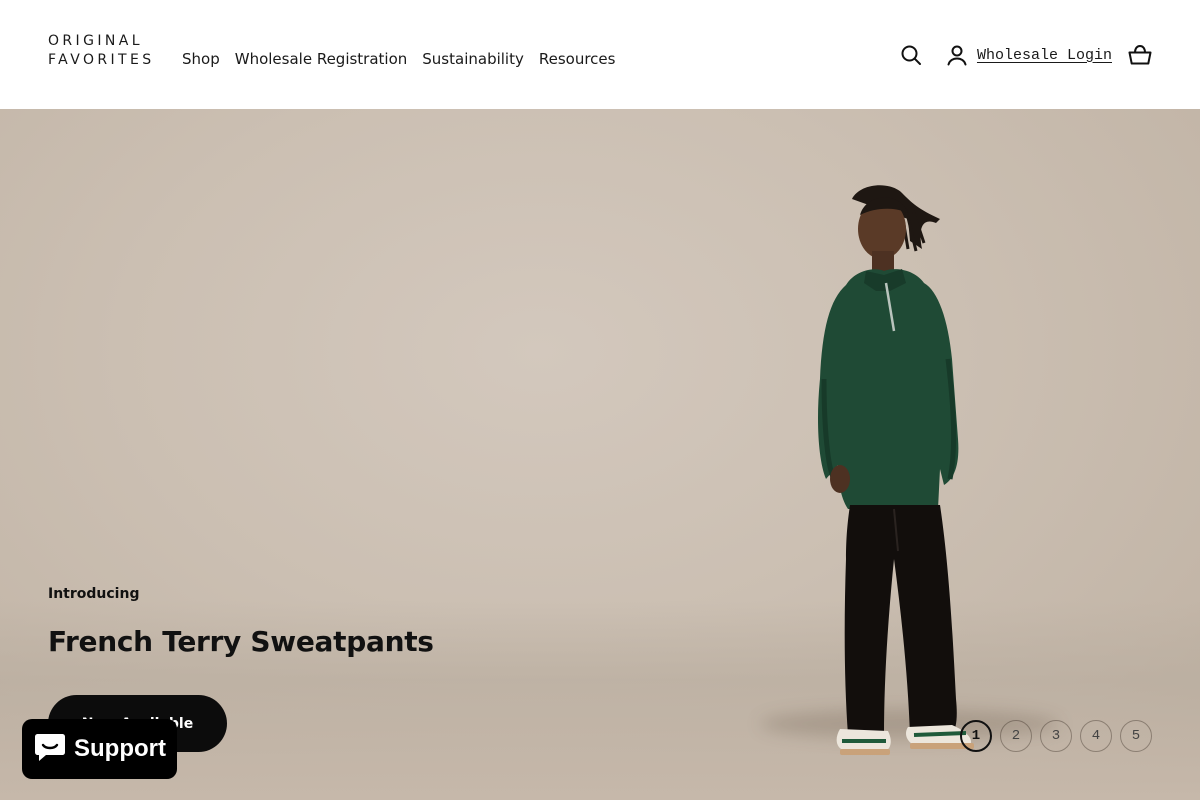 The width and height of the screenshot is (1200, 800). Describe the element at coordinates (94, 594) in the screenshot. I see `hero-eyebrow: Introducing` at that location.